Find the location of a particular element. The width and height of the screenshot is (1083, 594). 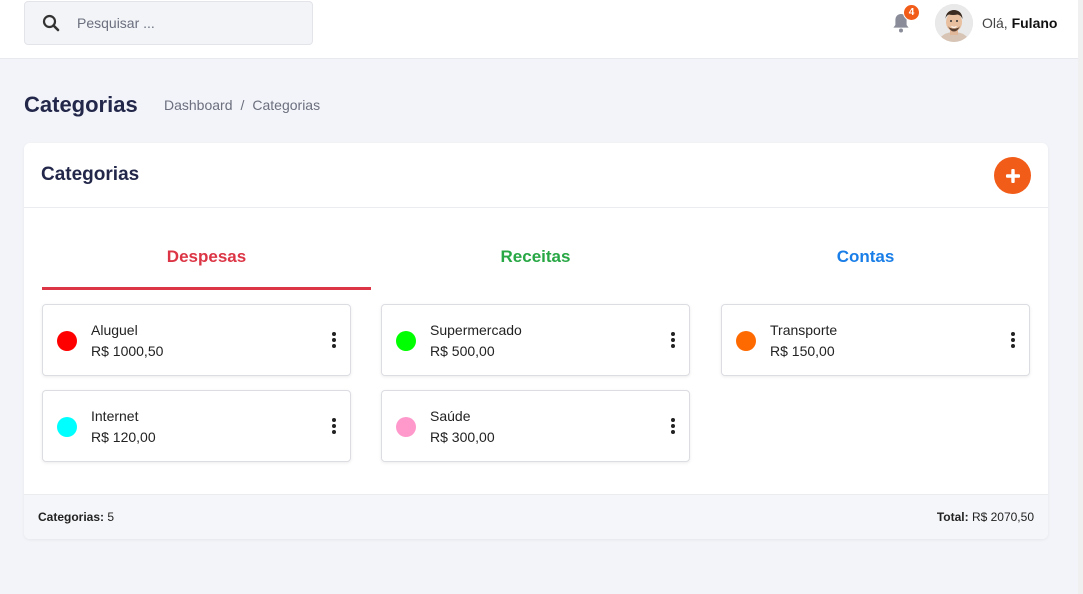

breadcrumb-current: Categorias is located at coordinates (286, 105).